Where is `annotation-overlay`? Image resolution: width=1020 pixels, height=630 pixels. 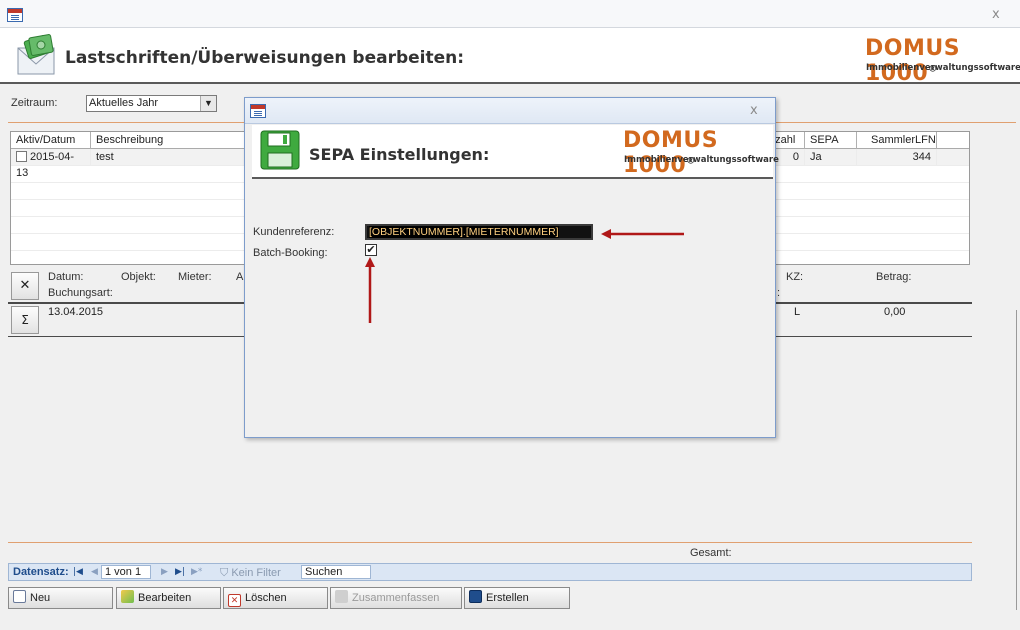 annotation-overlay is located at coordinates (524, 276).